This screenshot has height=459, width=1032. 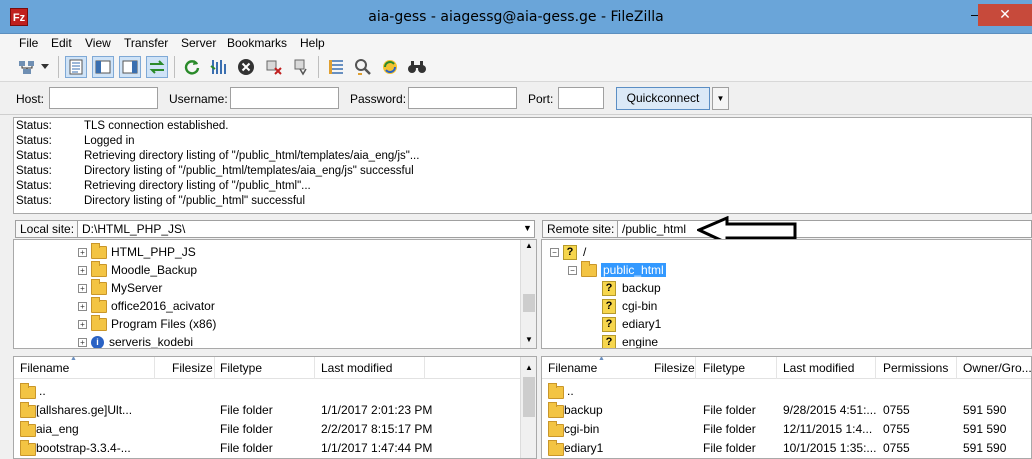 What do you see at coordinates (609, 341) in the screenshot?
I see `unknown-folder-icon: ?` at bounding box center [609, 341].